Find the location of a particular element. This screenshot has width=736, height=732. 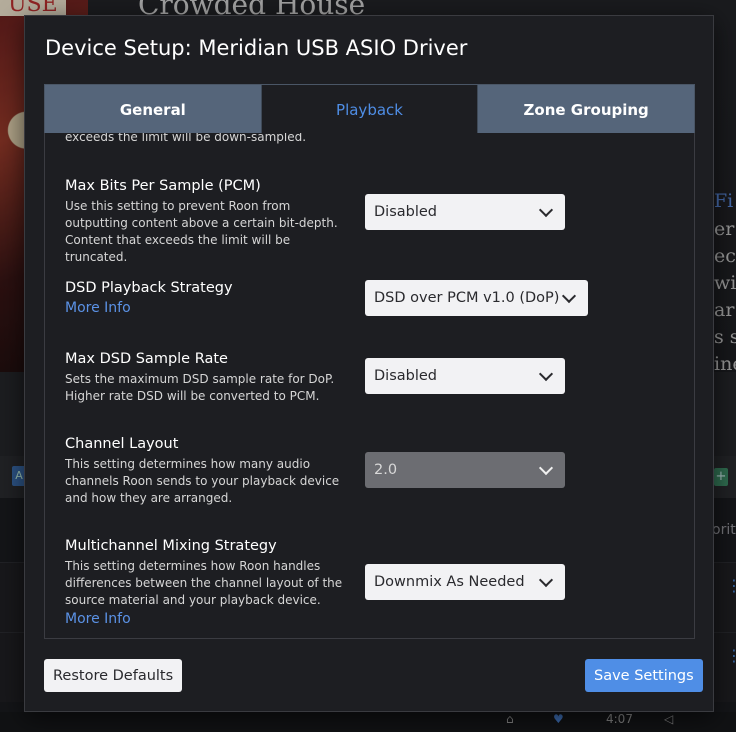

tab-bar: General Playback Zone Grouping is located at coordinates (369, 109).